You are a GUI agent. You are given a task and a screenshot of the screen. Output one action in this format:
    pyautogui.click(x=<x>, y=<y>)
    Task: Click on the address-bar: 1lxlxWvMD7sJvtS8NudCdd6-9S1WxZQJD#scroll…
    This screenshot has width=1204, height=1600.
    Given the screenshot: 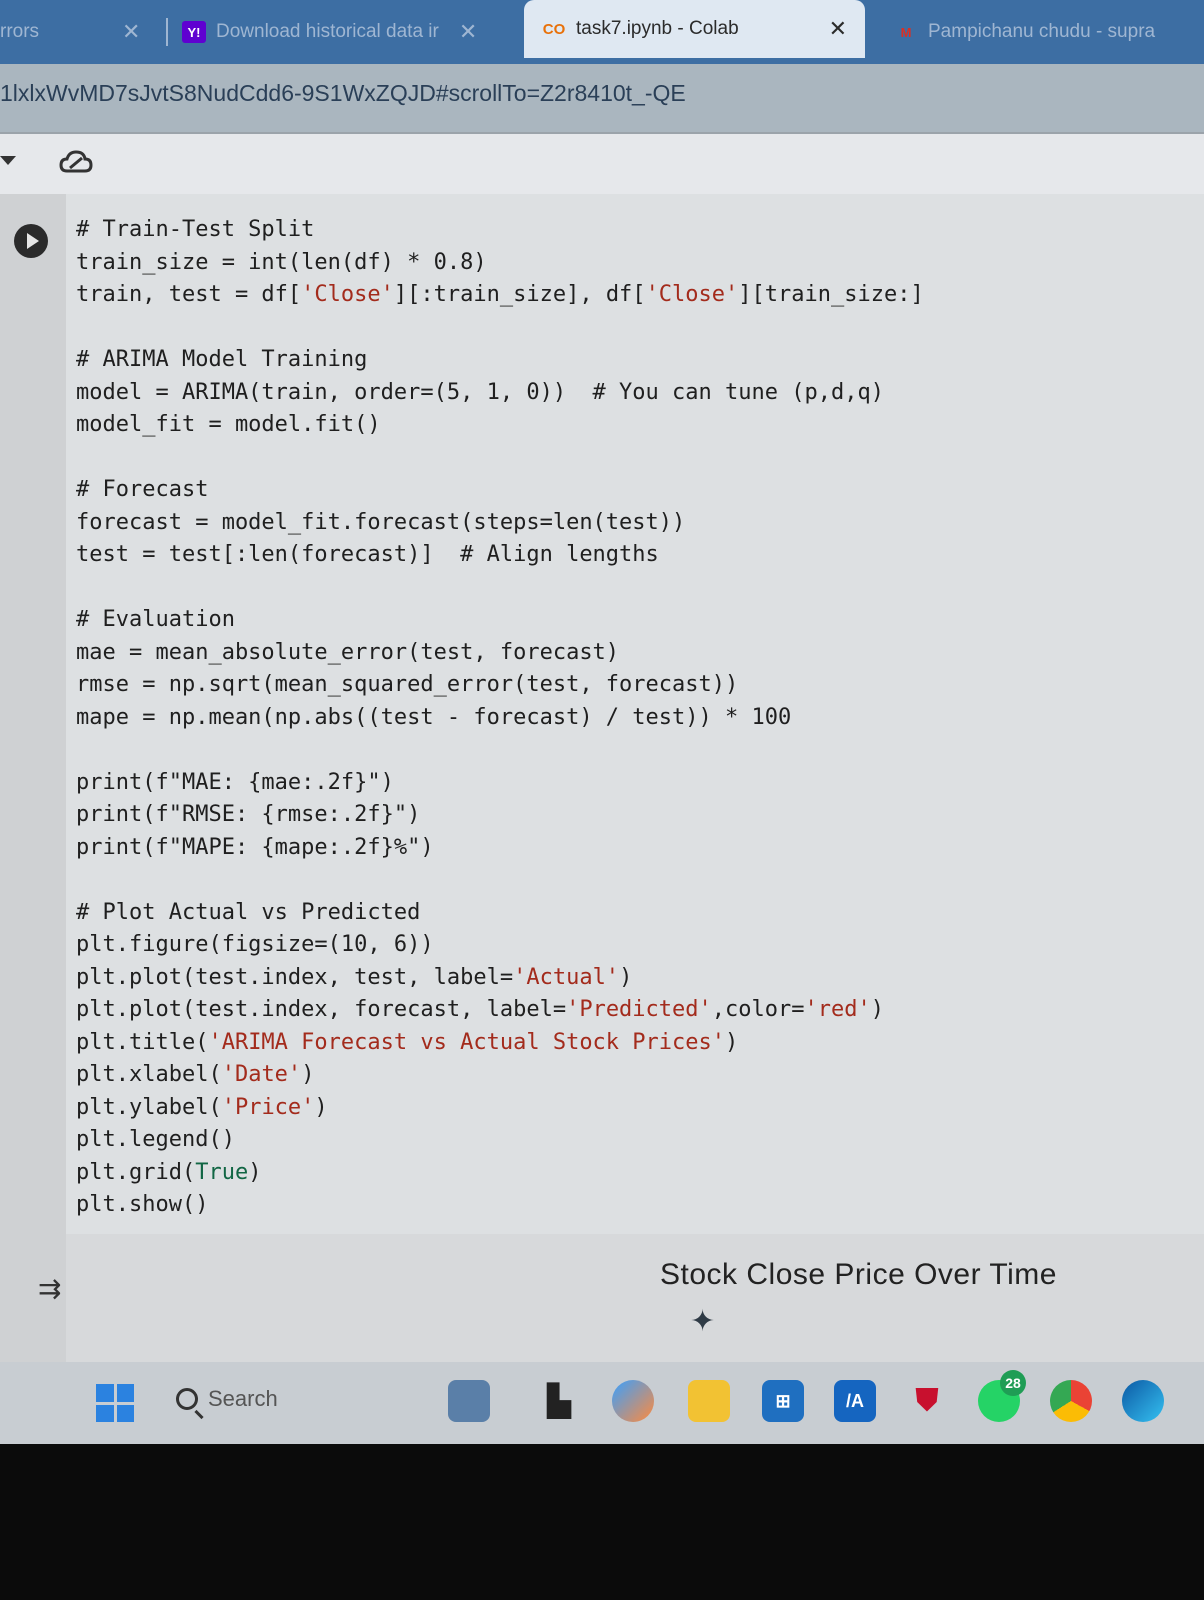 What is the action you would take?
    pyautogui.click(x=602, y=98)
    